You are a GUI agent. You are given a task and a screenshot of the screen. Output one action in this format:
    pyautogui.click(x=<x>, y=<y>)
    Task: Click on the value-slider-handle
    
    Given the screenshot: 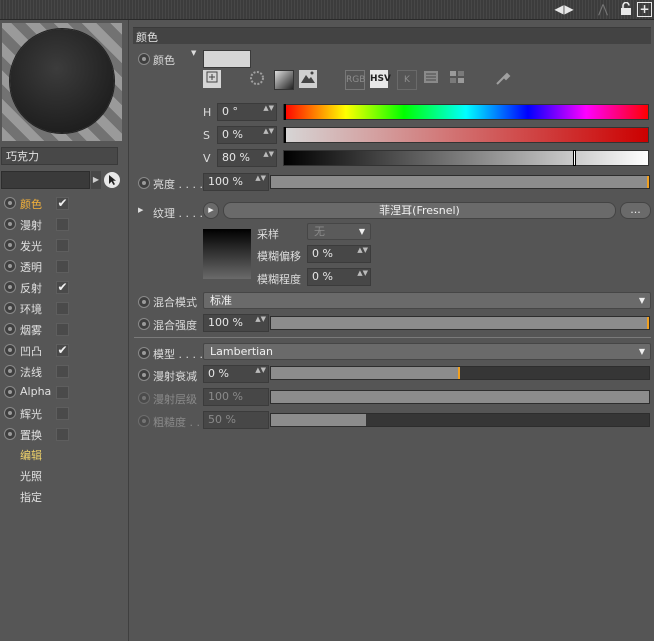 What is the action you would take?
    pyautogui.click(x=575, y=158)
    